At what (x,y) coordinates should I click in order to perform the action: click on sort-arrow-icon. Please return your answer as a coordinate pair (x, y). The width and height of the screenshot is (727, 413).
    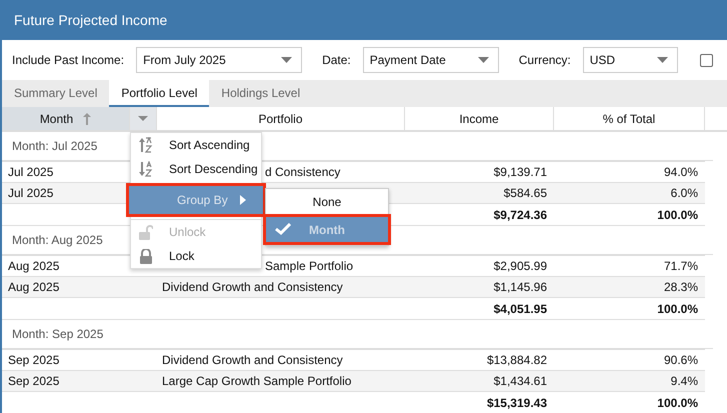
    Looking at the image, I should click on (87, 118).